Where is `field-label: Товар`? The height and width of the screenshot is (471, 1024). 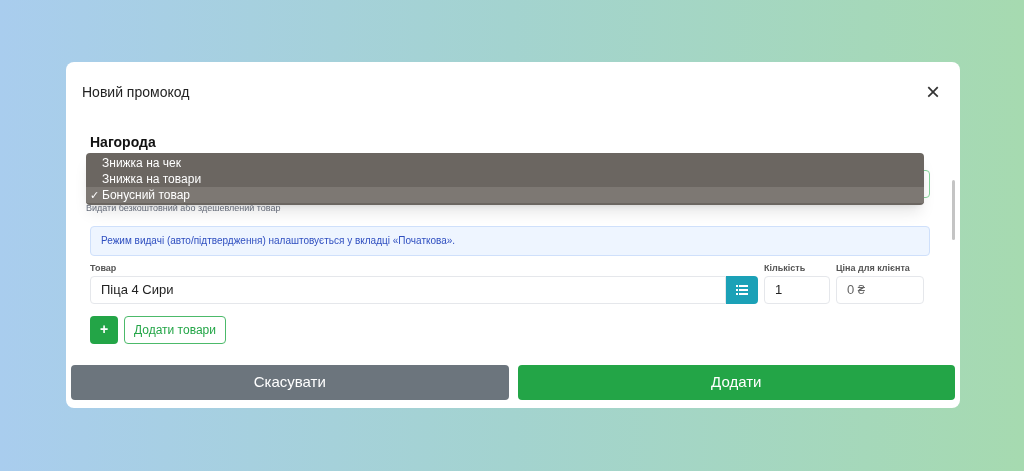
field-label: Товар is located at coordinates (104, 268).